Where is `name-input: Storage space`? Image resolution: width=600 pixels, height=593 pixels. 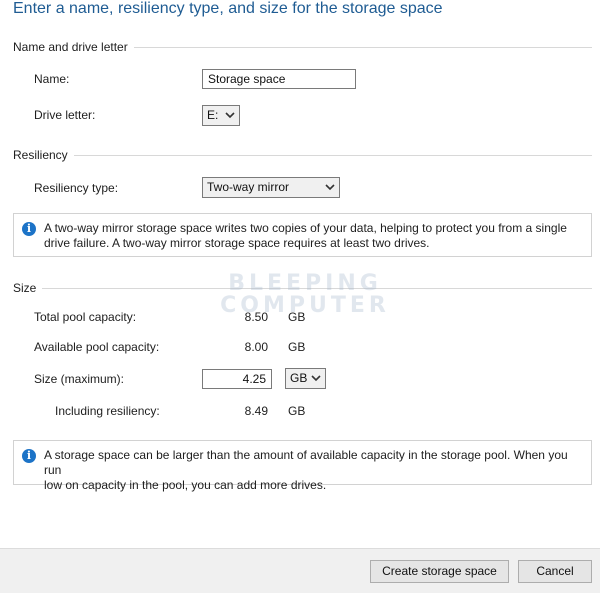 name-input: Storage space is located at coordinates (279, 79).